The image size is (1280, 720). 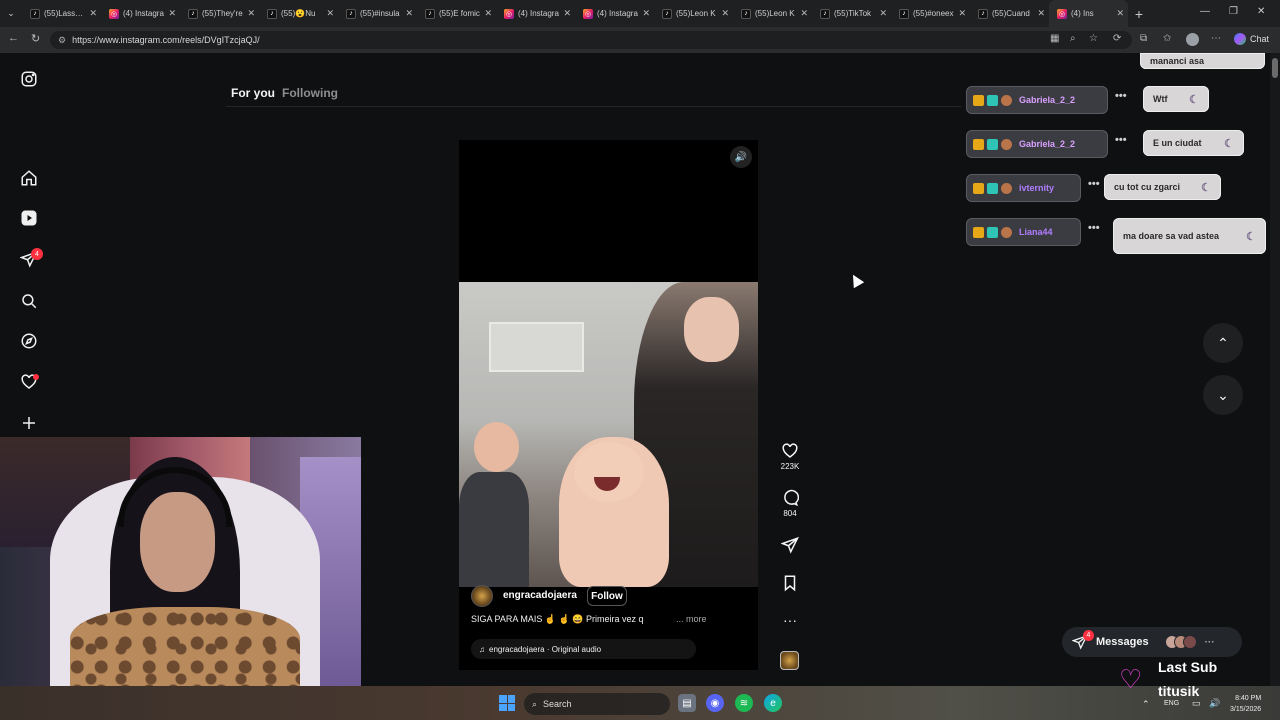 I want to click on tray-clock: 8:40 PM 3/15/2026, so click(x=1245, y=704).